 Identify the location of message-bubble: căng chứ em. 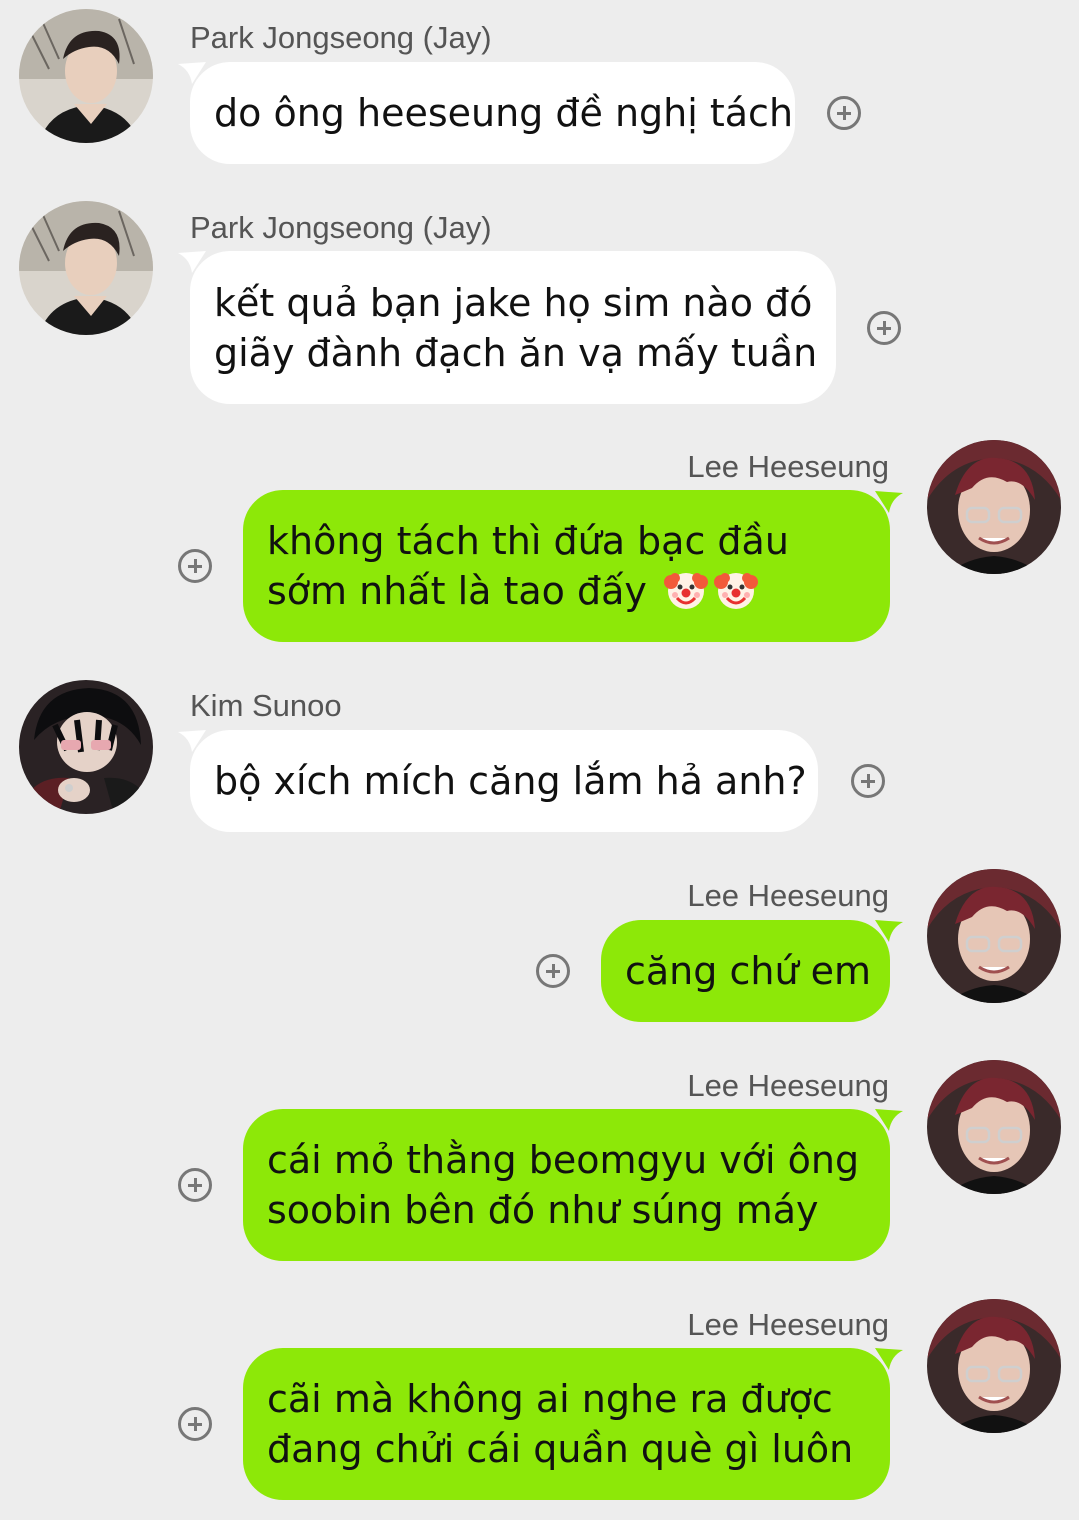
(745, 971).